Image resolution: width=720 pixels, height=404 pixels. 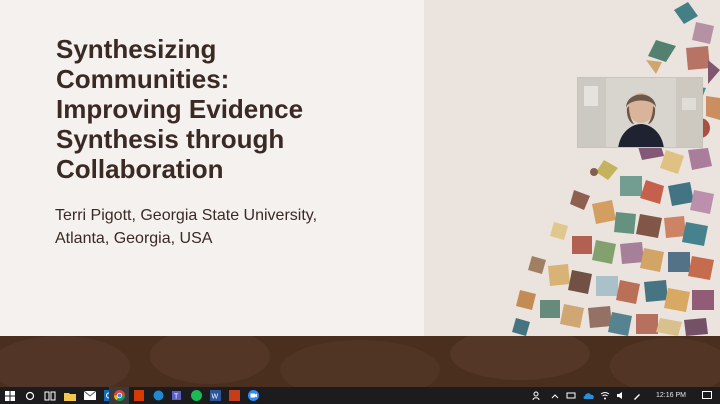 I want to click on windows-taskbar: T W 12:16 PM, so click(x=360, y=395).